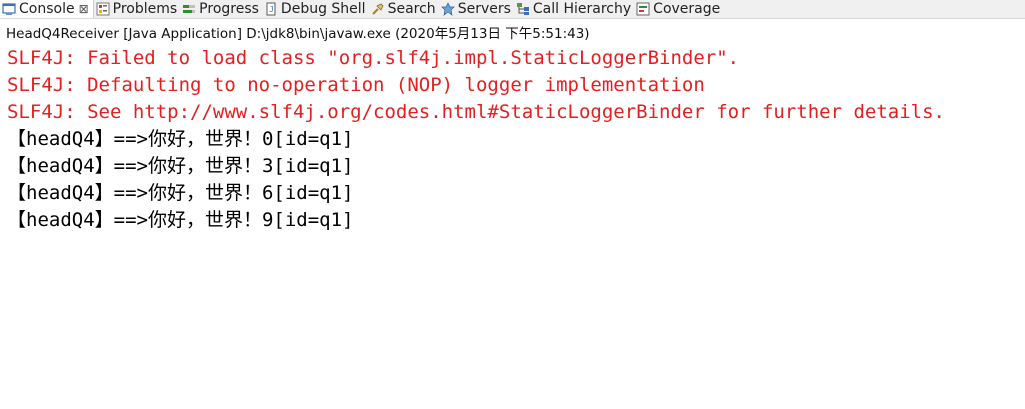 This screenshot has width=1025, height=409. Describe the element at coordinates (378, 9) in the screenshot. I see `search-icon` at that location.